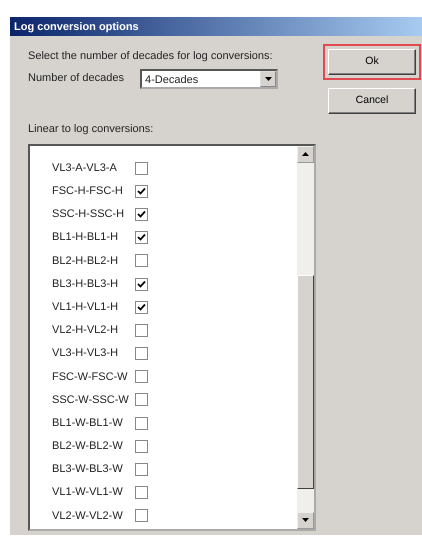 Image resolution: width=422 pixels, height=545 pixels. I want to click on scrollbar, so click(305, 337).